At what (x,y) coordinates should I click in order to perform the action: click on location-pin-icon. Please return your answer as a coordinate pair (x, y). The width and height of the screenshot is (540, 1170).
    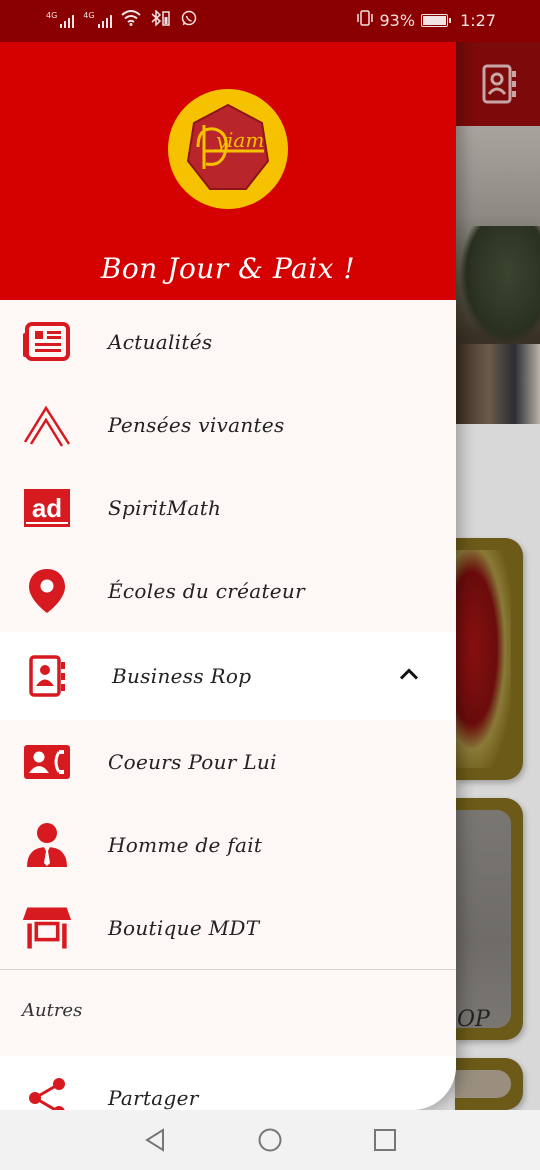
    Looking at the image, I should click on (47, 591).